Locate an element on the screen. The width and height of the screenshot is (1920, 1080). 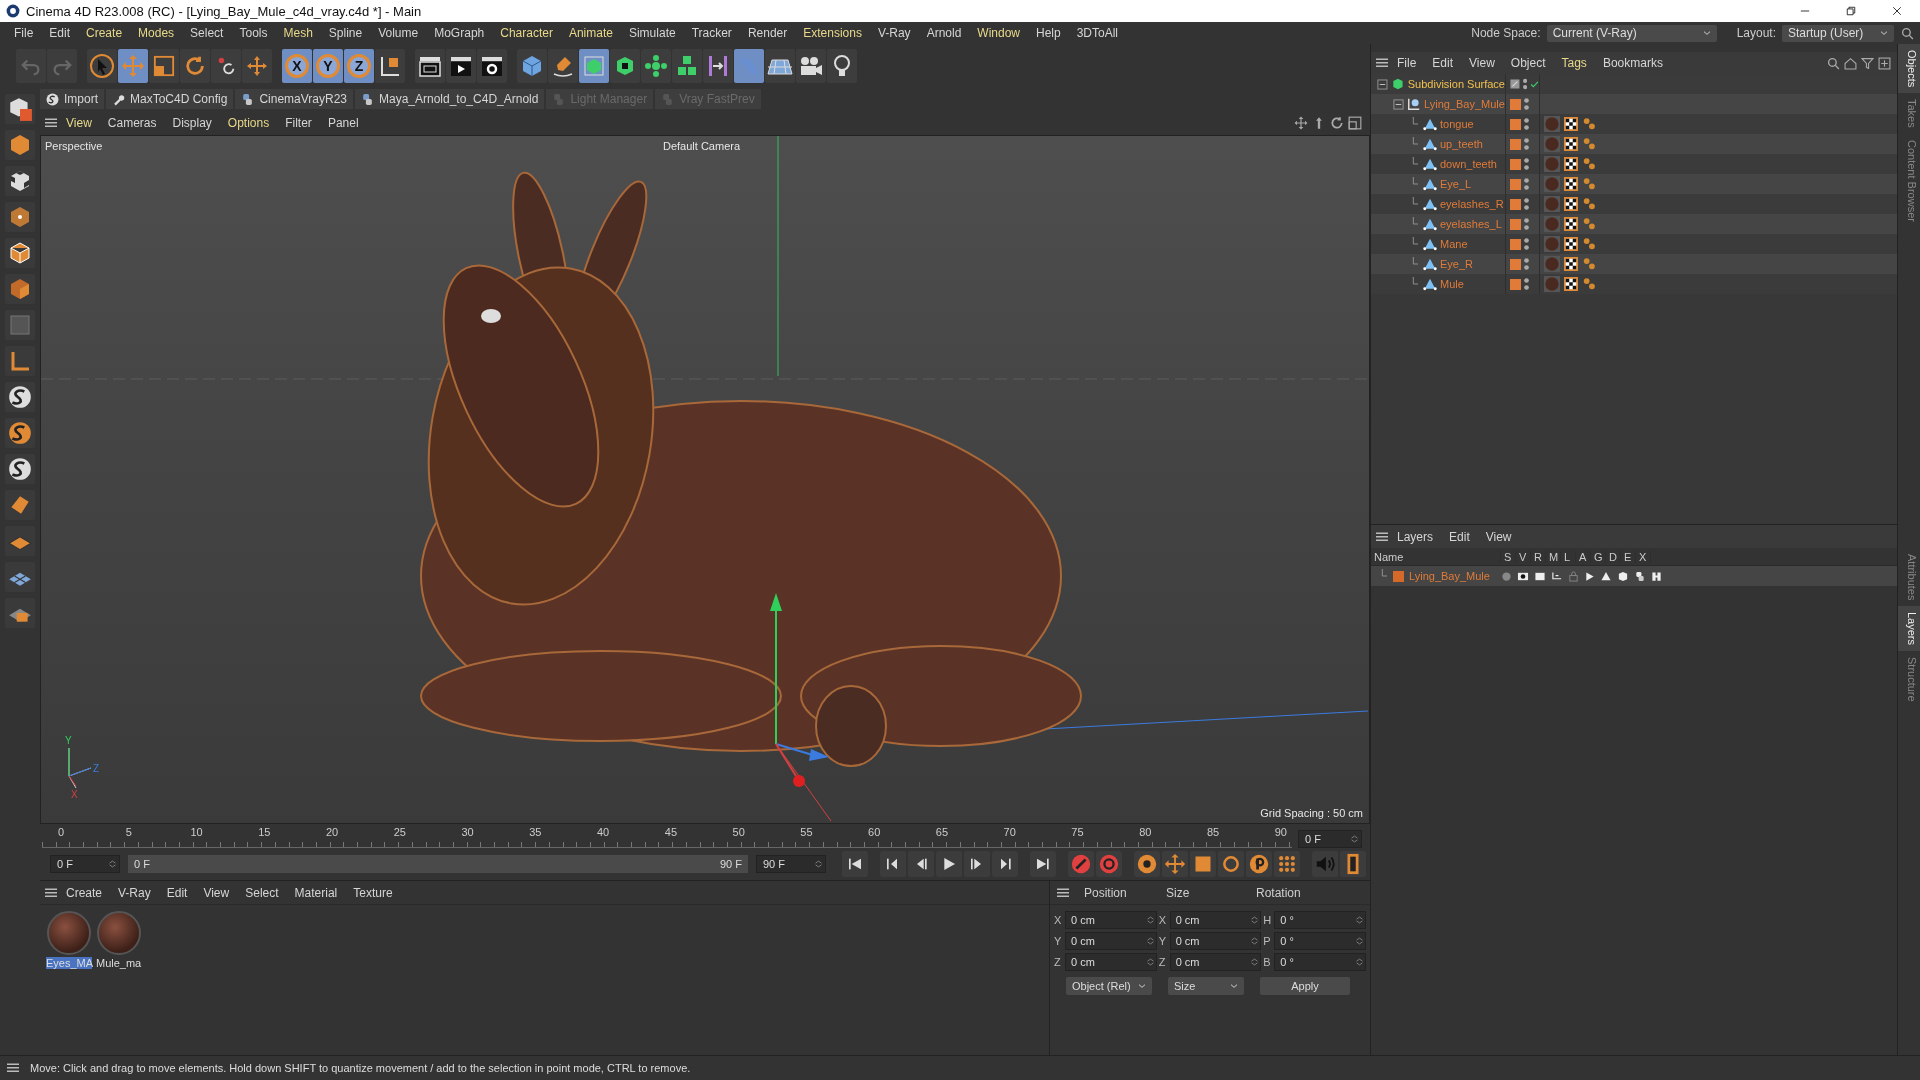
menu-item: V-Ray is located at coordinates (894, 33).